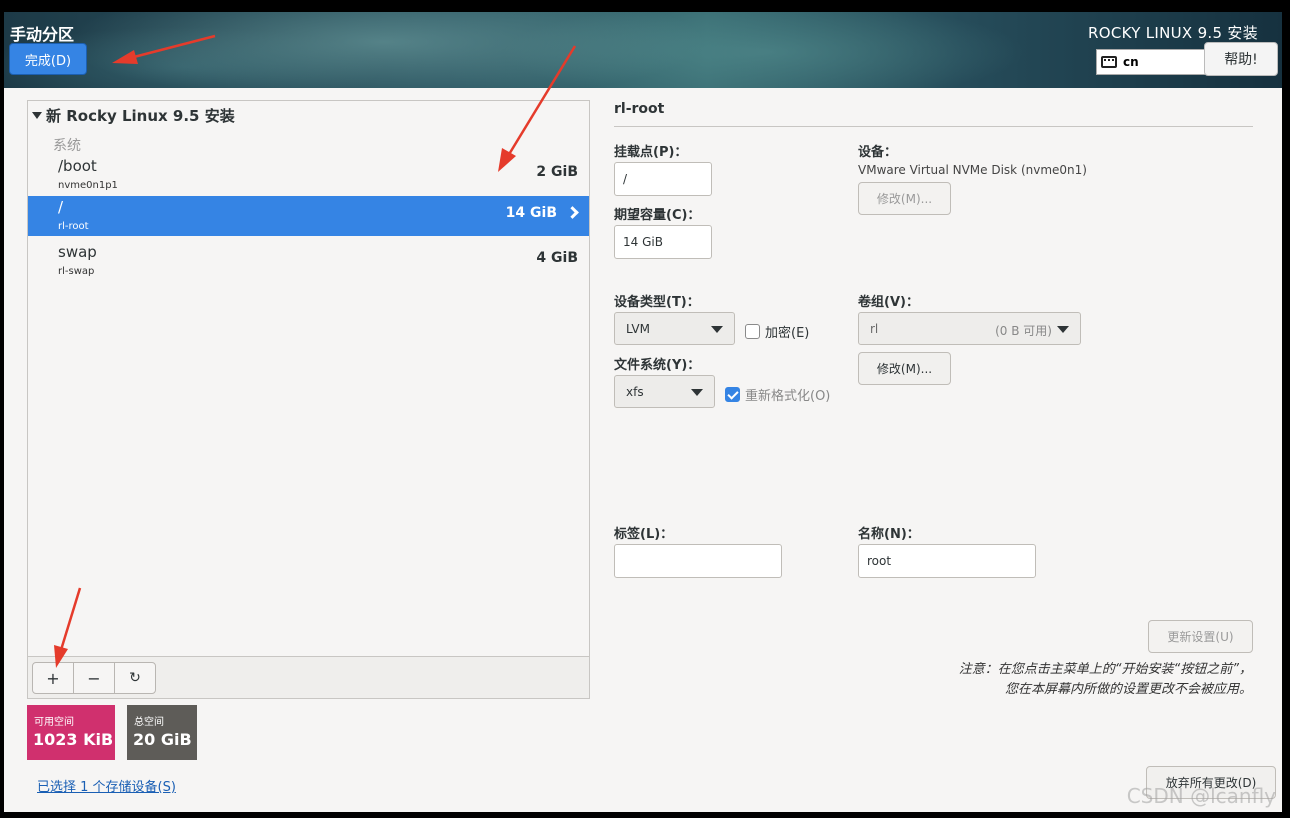  What do you see at coordinates (77, 252) in the screenshot?
I see `partition-mount-point: swap` at bounding box center [77, 252].